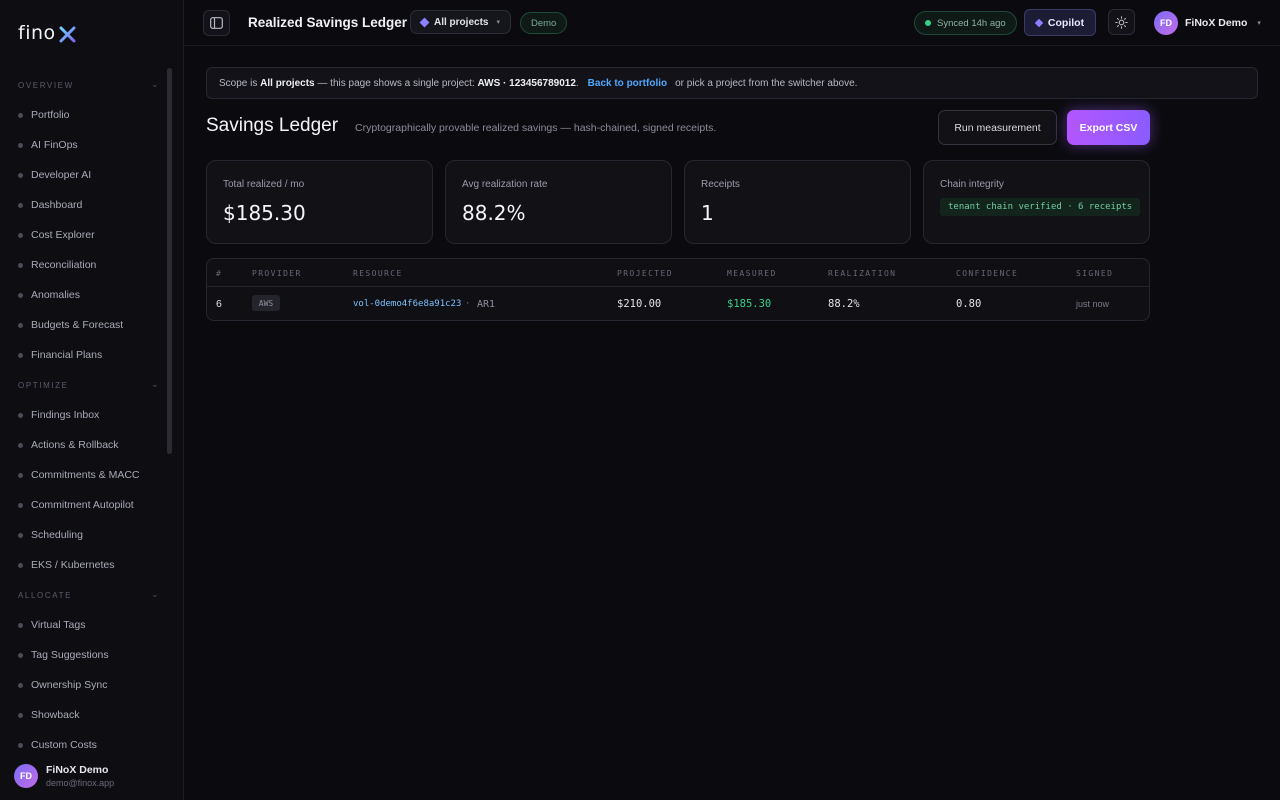 The image size is (1280, 800). I want to click on sun-icon, so click(1121, 22).